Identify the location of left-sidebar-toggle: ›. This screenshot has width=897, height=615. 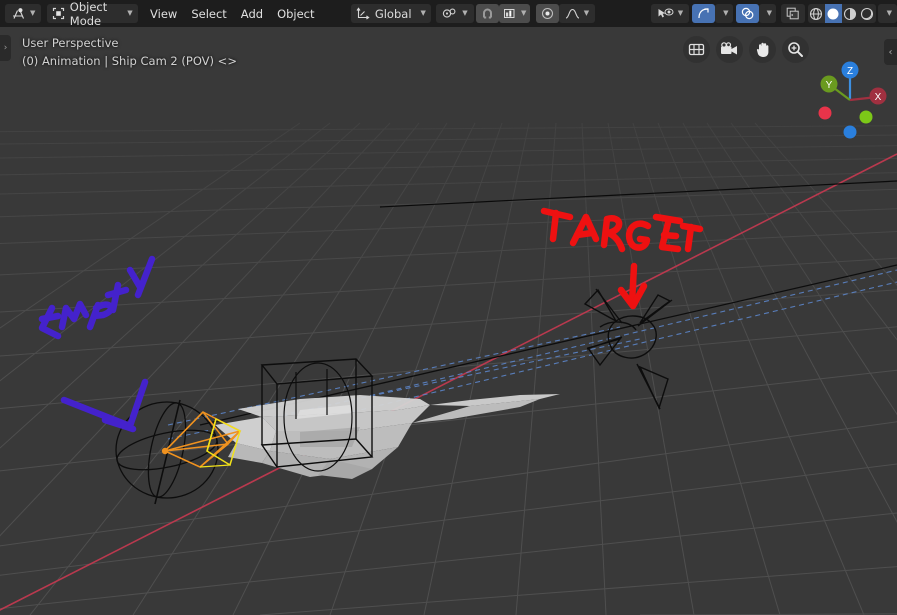
(5, 48).